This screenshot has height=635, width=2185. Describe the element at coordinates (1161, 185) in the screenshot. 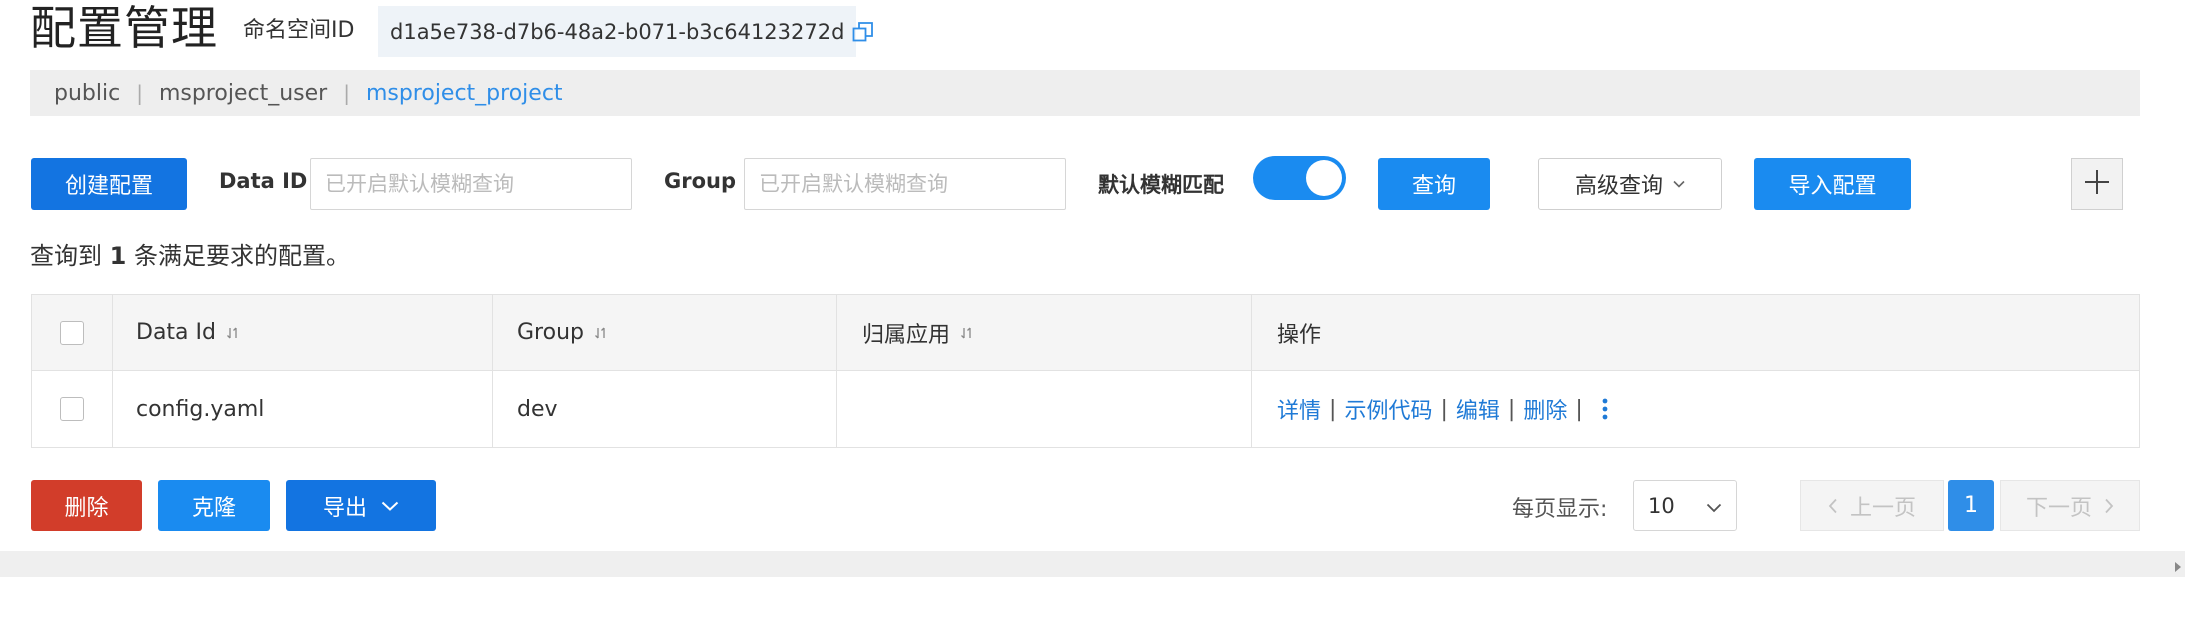

I see `fuzzy-match-label: 默认模糊匹配` at that location.